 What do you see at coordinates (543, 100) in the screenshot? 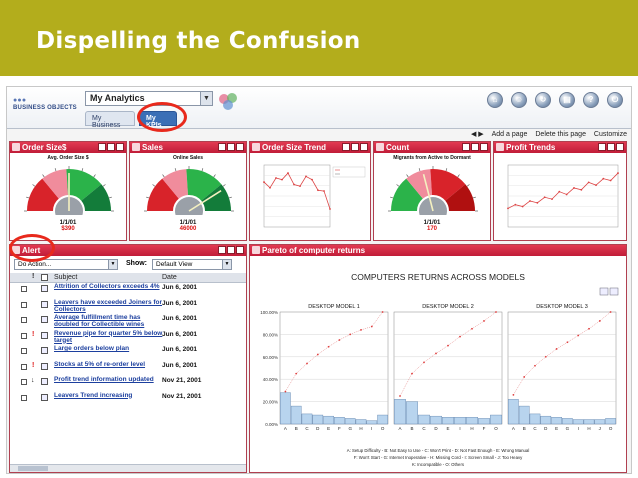
I see `refresh-icon: ↻` at bounding box center [543, 100].